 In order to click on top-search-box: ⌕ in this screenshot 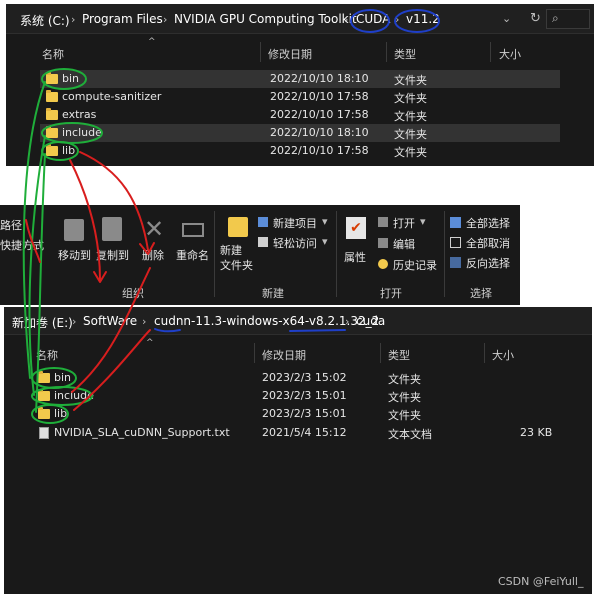, I will do `click(568, 19)`.